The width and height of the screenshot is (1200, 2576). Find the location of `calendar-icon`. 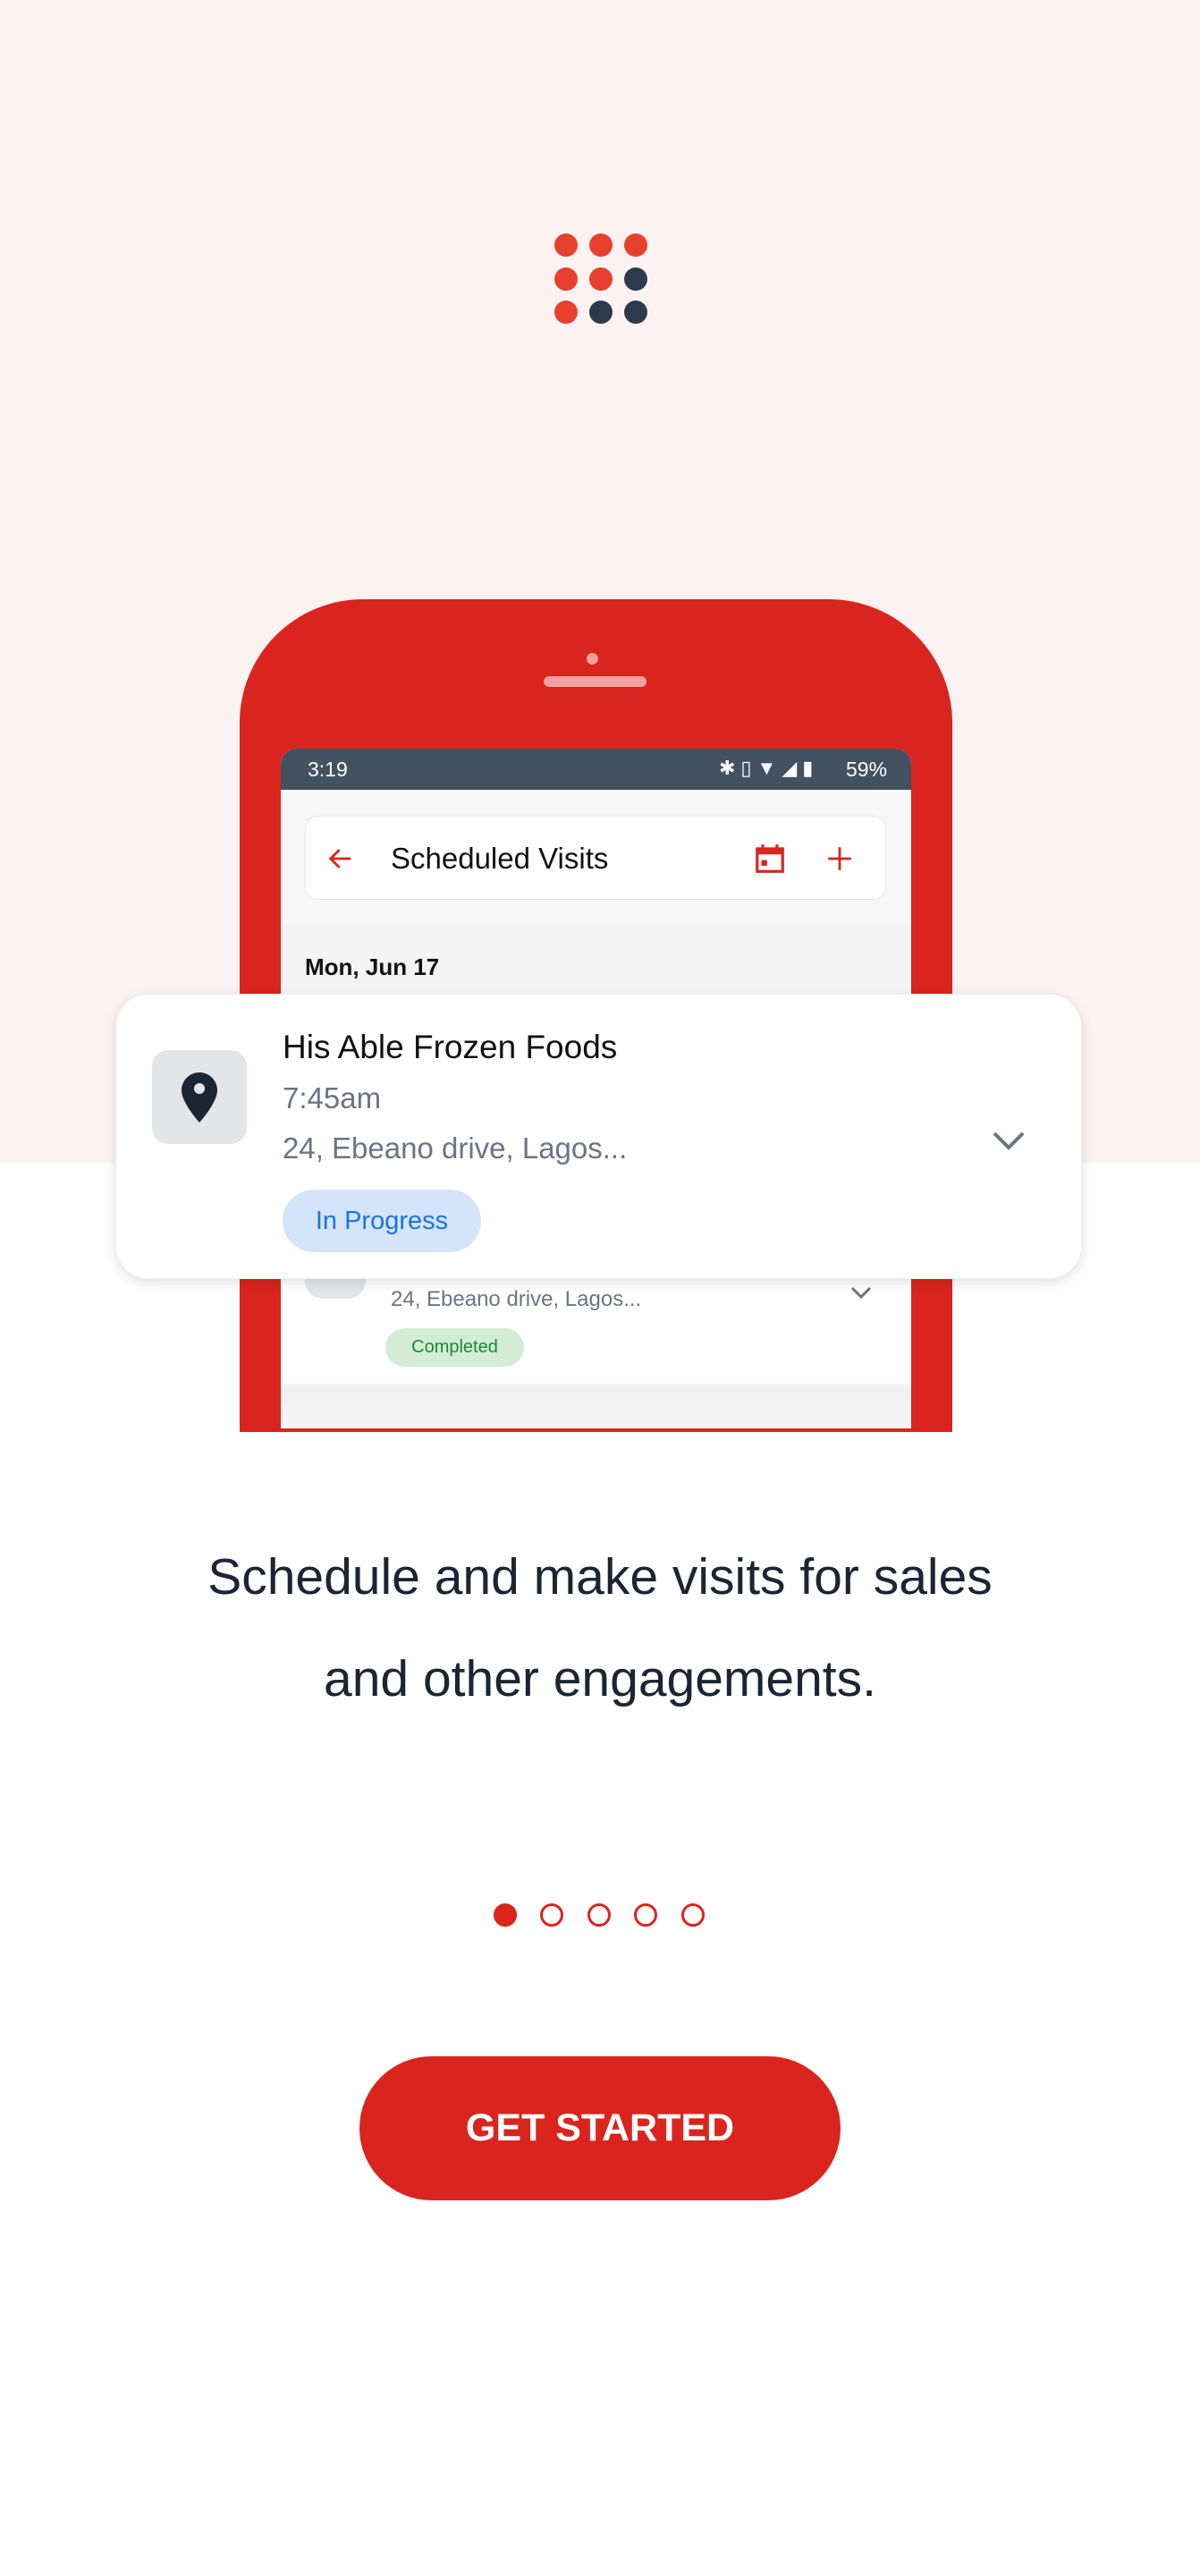

calendar-icon is located at coordinates (770, 859).